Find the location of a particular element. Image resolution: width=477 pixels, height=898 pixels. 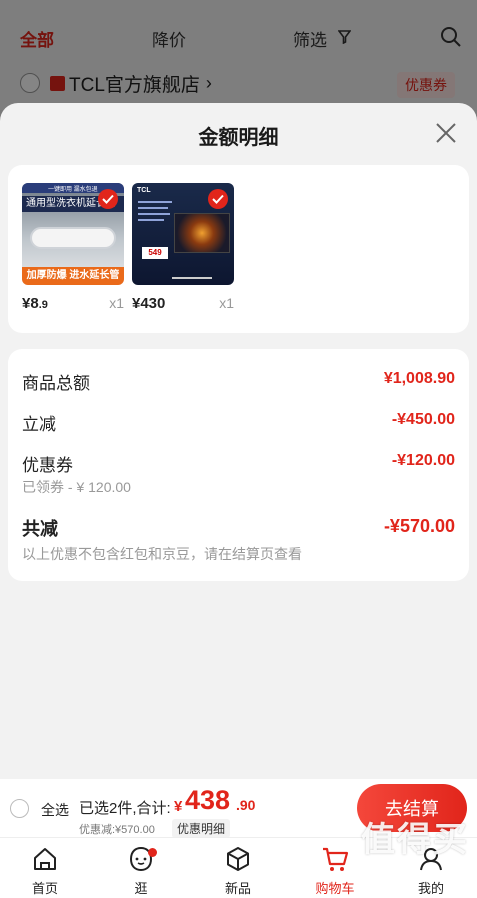

close-icon is located at coordinates (446, 133).